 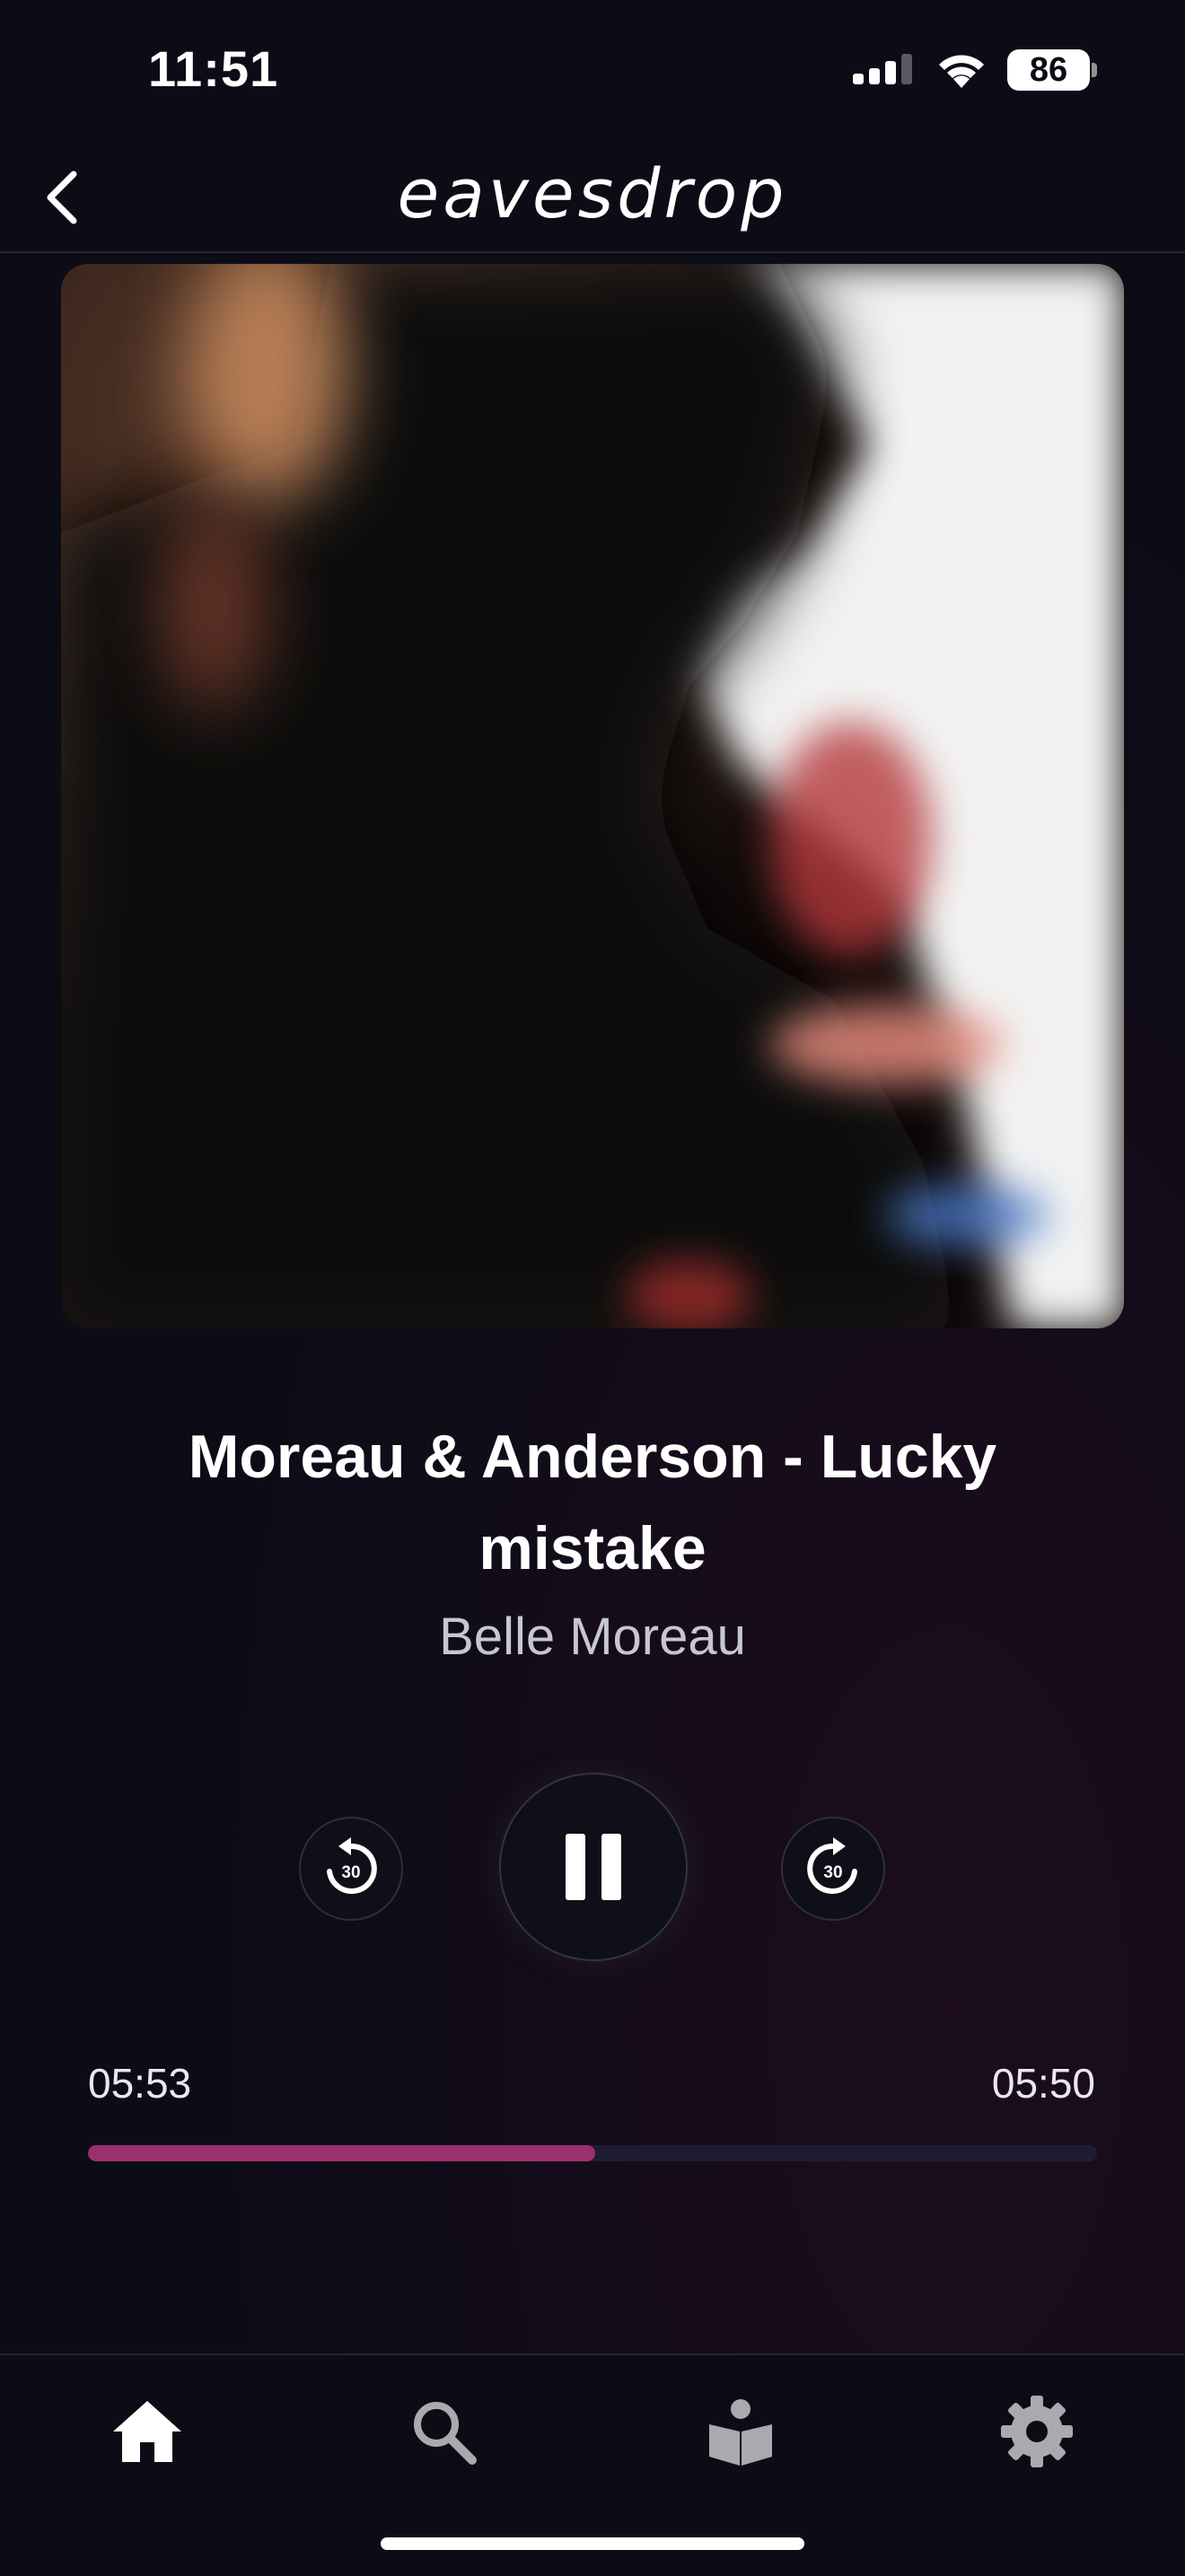 I want to click on rewind-30-icon: 30, so click(x=352, y=1865).